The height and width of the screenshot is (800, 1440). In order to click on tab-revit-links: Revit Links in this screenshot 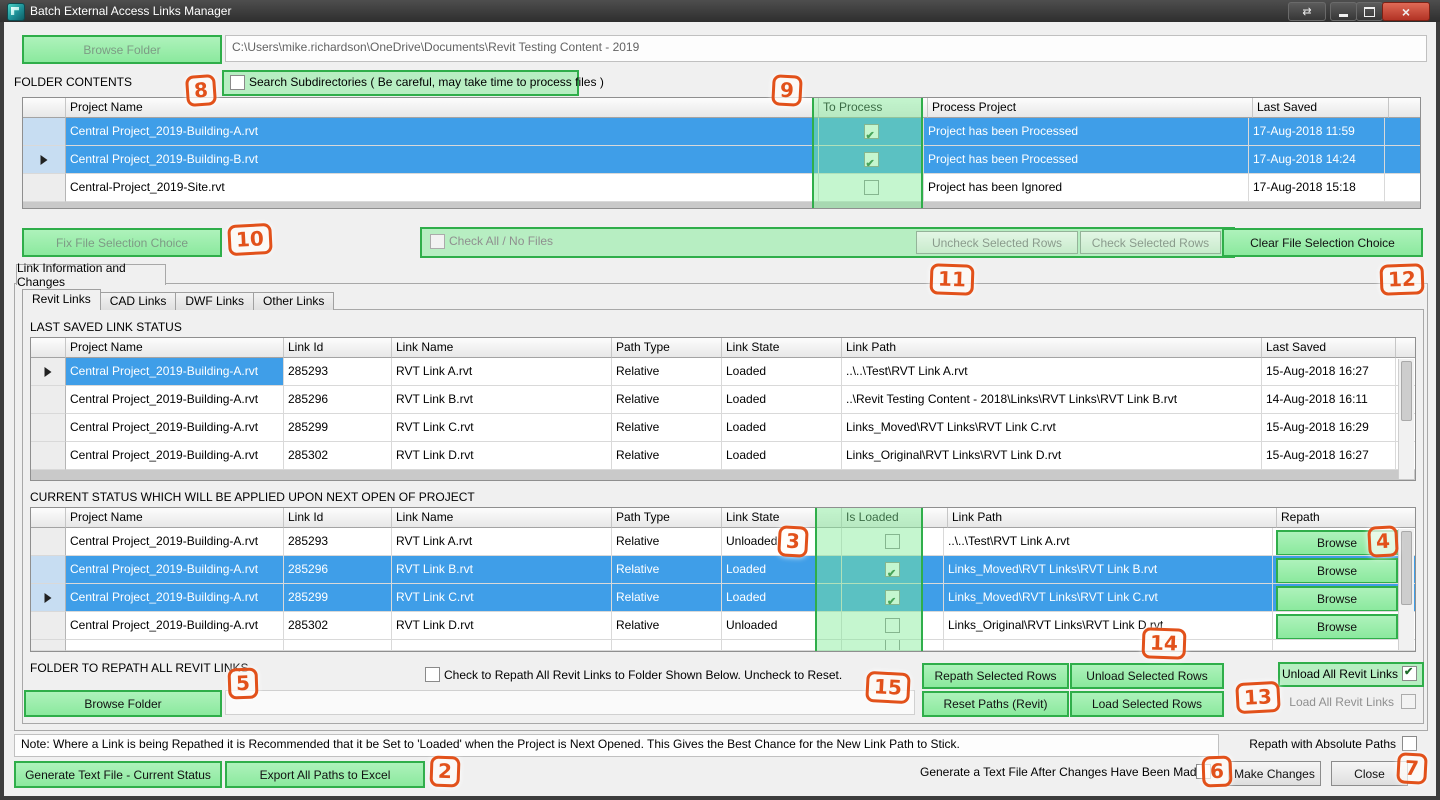, I will do `click(61, 299)`.